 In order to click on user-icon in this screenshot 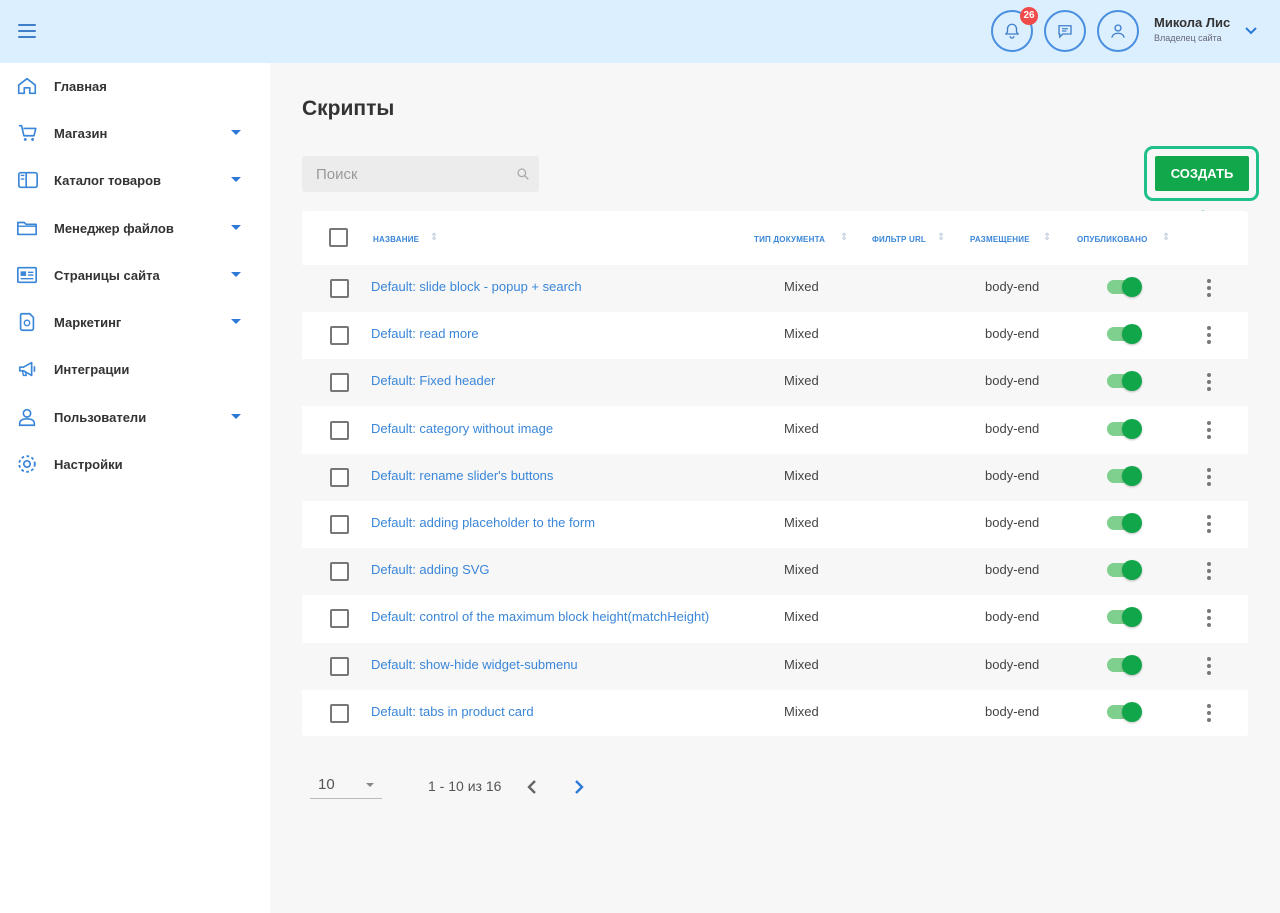, I will do `click(1118, 31)`.